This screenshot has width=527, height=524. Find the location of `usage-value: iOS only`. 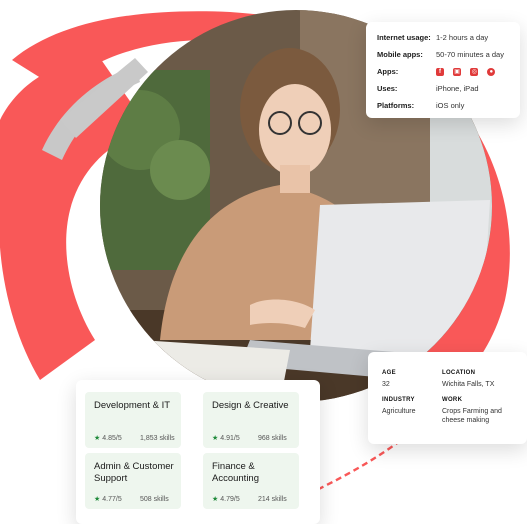

usage-value: iOS only is located at coordinates (450, 105).